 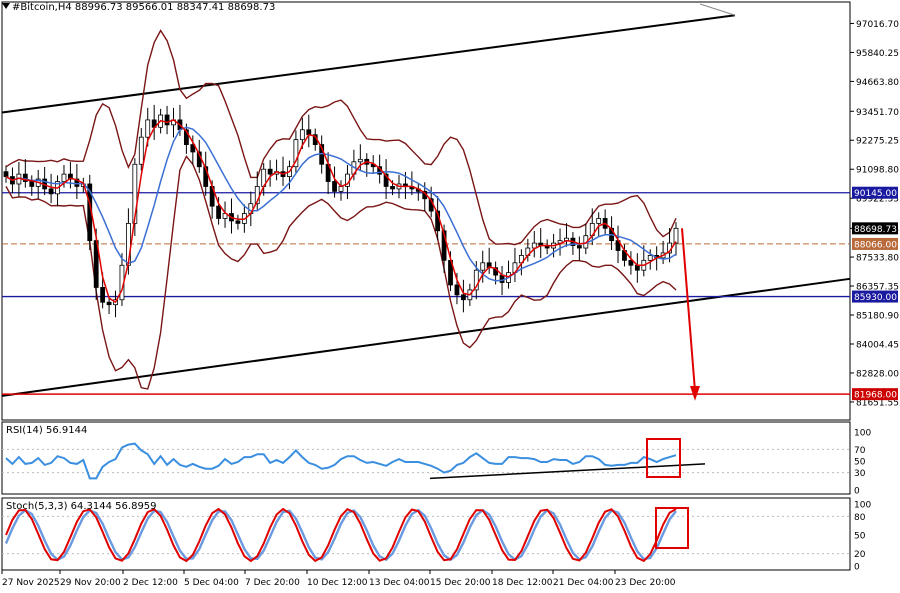 What do you see at coordinates (522, 583) in the screenshot?
I see `x-tick-label-8: 18 Dec 12:00` at bounding box center [522, 583].